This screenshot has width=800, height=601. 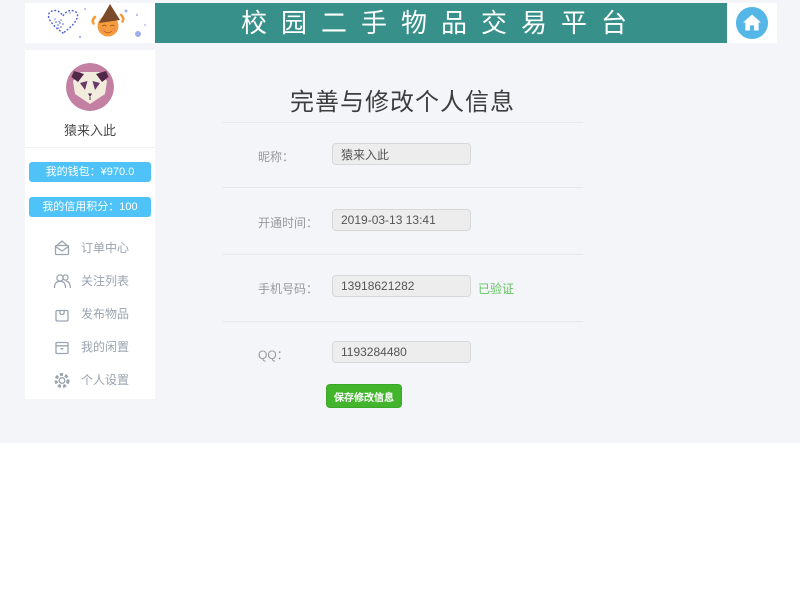 I want to click on sidebar-item-label: 发布物品, so click(x=105, y=314).